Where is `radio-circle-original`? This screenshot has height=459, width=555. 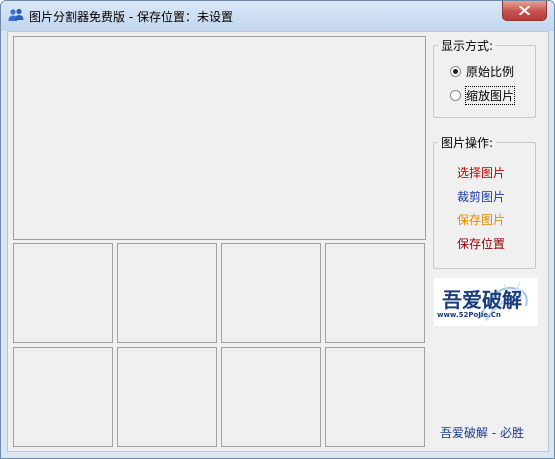 radio-circle-original is located at coordinates (455, 71).